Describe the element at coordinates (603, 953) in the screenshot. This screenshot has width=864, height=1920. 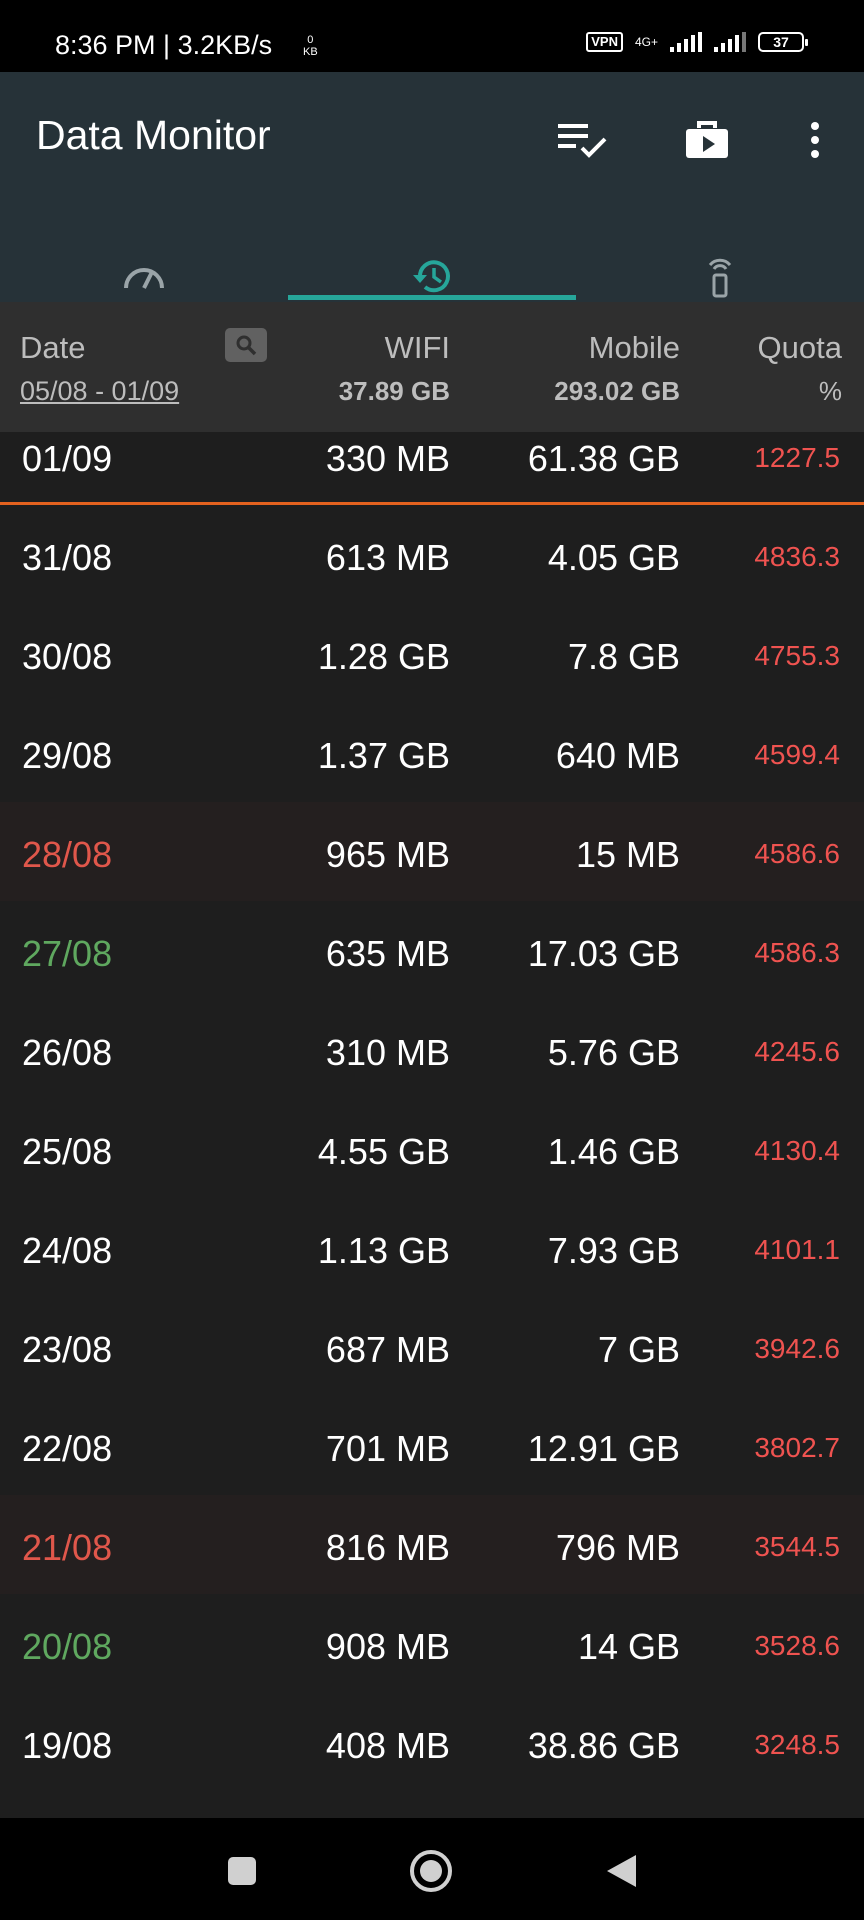
I see `row-mobile: 17.03 GB` at that location.